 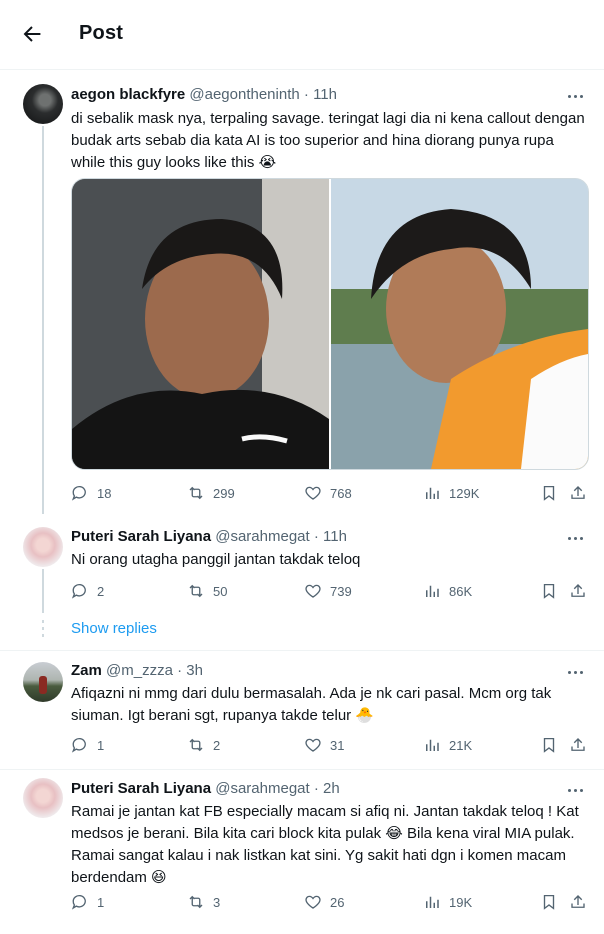 What do you see at coordinates (328, 591) in the screenshot?
I see `like-button: 739` at bounding box center [328, 591].